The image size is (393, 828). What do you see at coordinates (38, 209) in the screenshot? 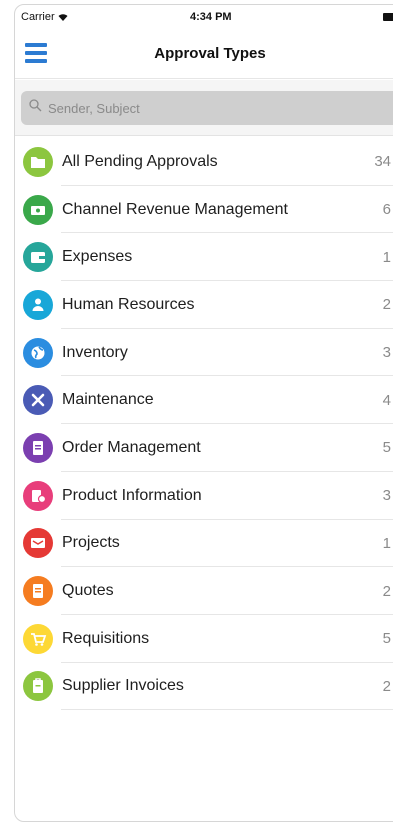
I see `money-icon` at bounding box center [38, 209].